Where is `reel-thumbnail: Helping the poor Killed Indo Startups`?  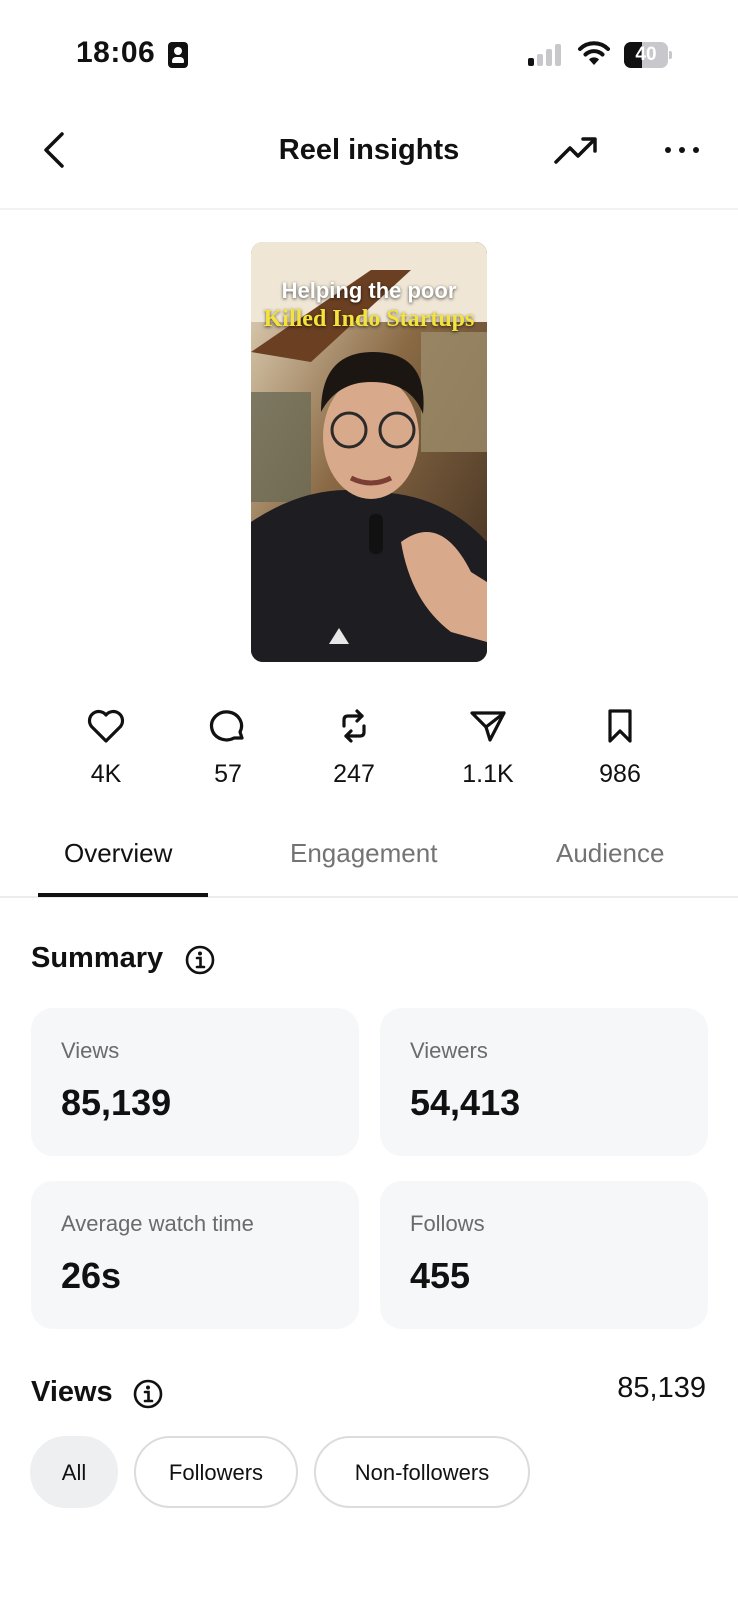 reel-thumbnail: Helping the poor Killed Indo Startups is located at coordinates (369, 452).